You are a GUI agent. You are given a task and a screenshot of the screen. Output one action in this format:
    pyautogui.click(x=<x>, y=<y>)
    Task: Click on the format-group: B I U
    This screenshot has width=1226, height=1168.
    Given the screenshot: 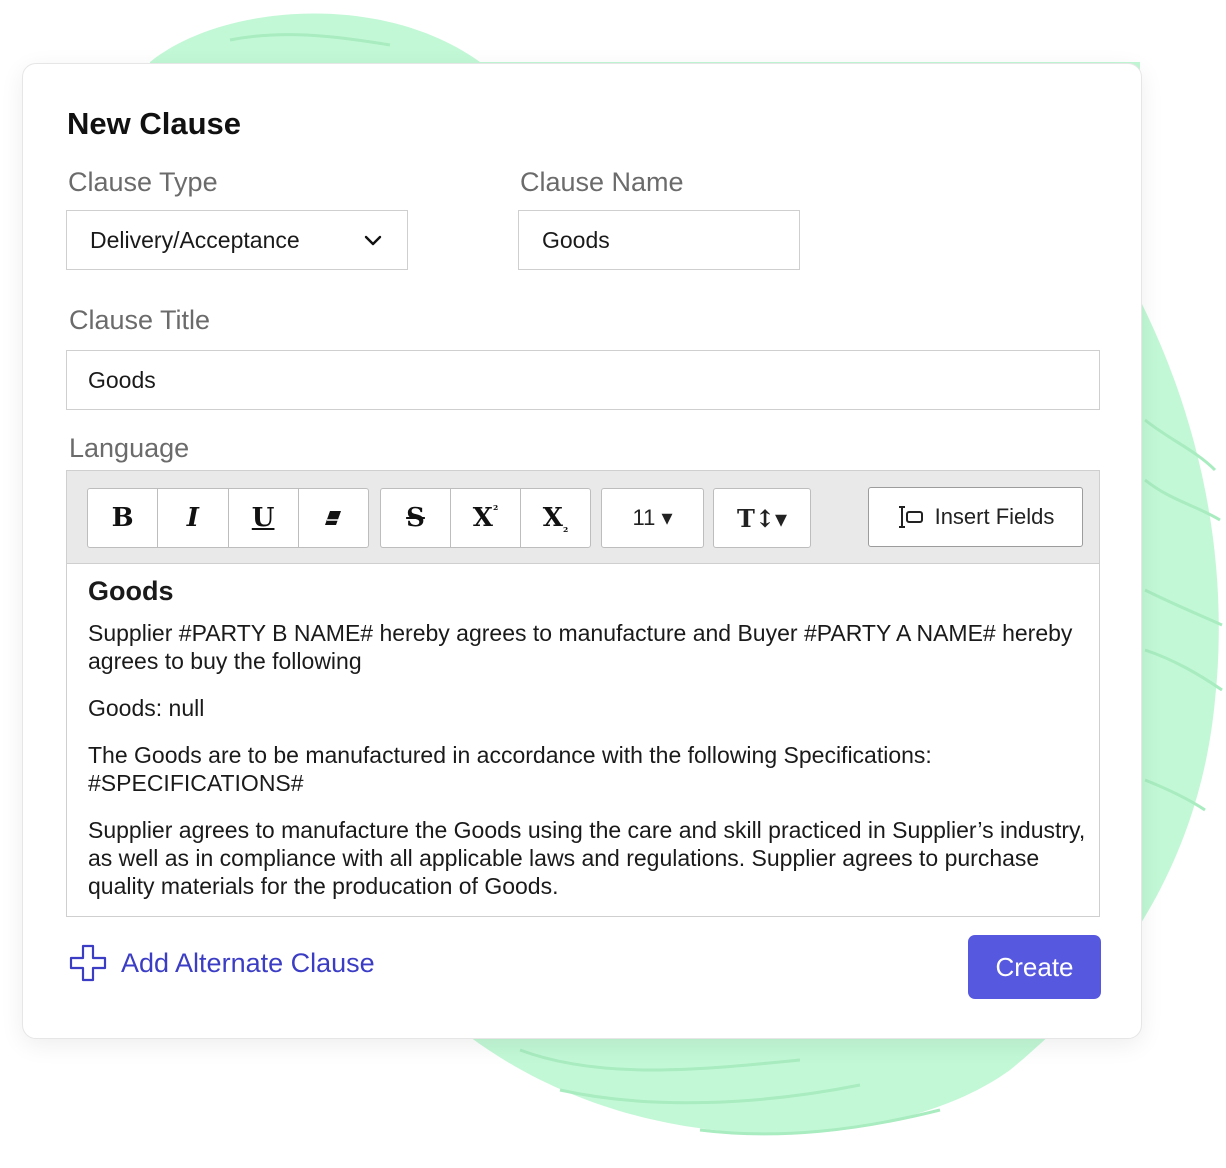 What is the action you would take?
    pyautogui.click(x=228, y=518)
    